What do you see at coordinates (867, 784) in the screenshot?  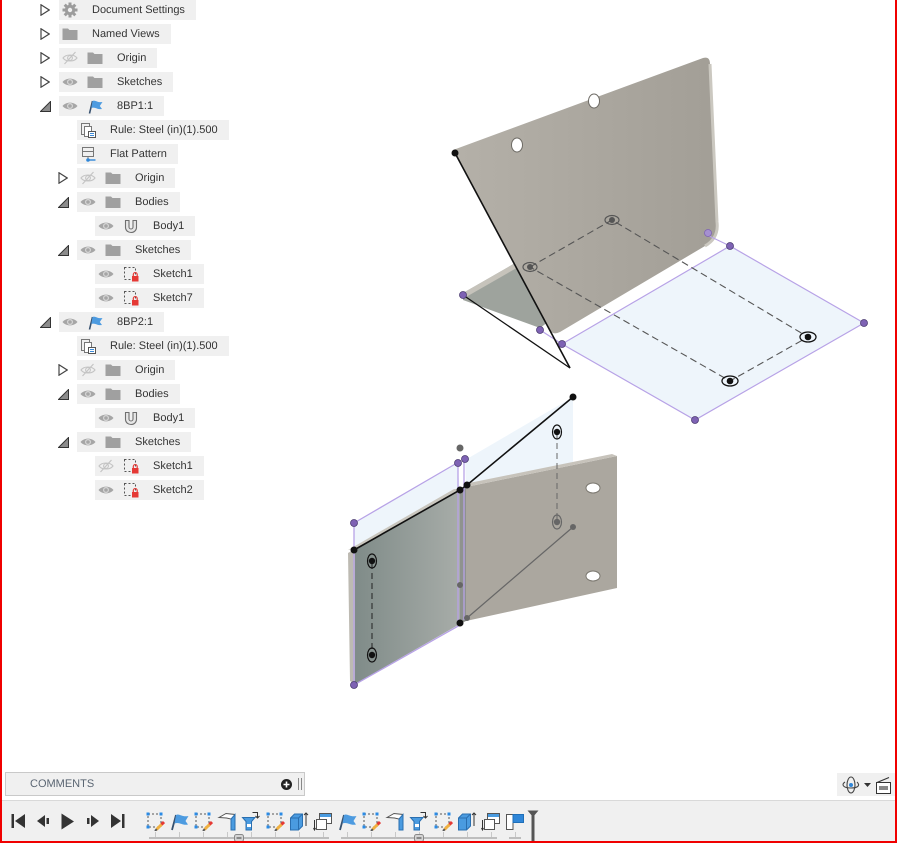 I see `caret-icon` at bounding box center [867, 784].